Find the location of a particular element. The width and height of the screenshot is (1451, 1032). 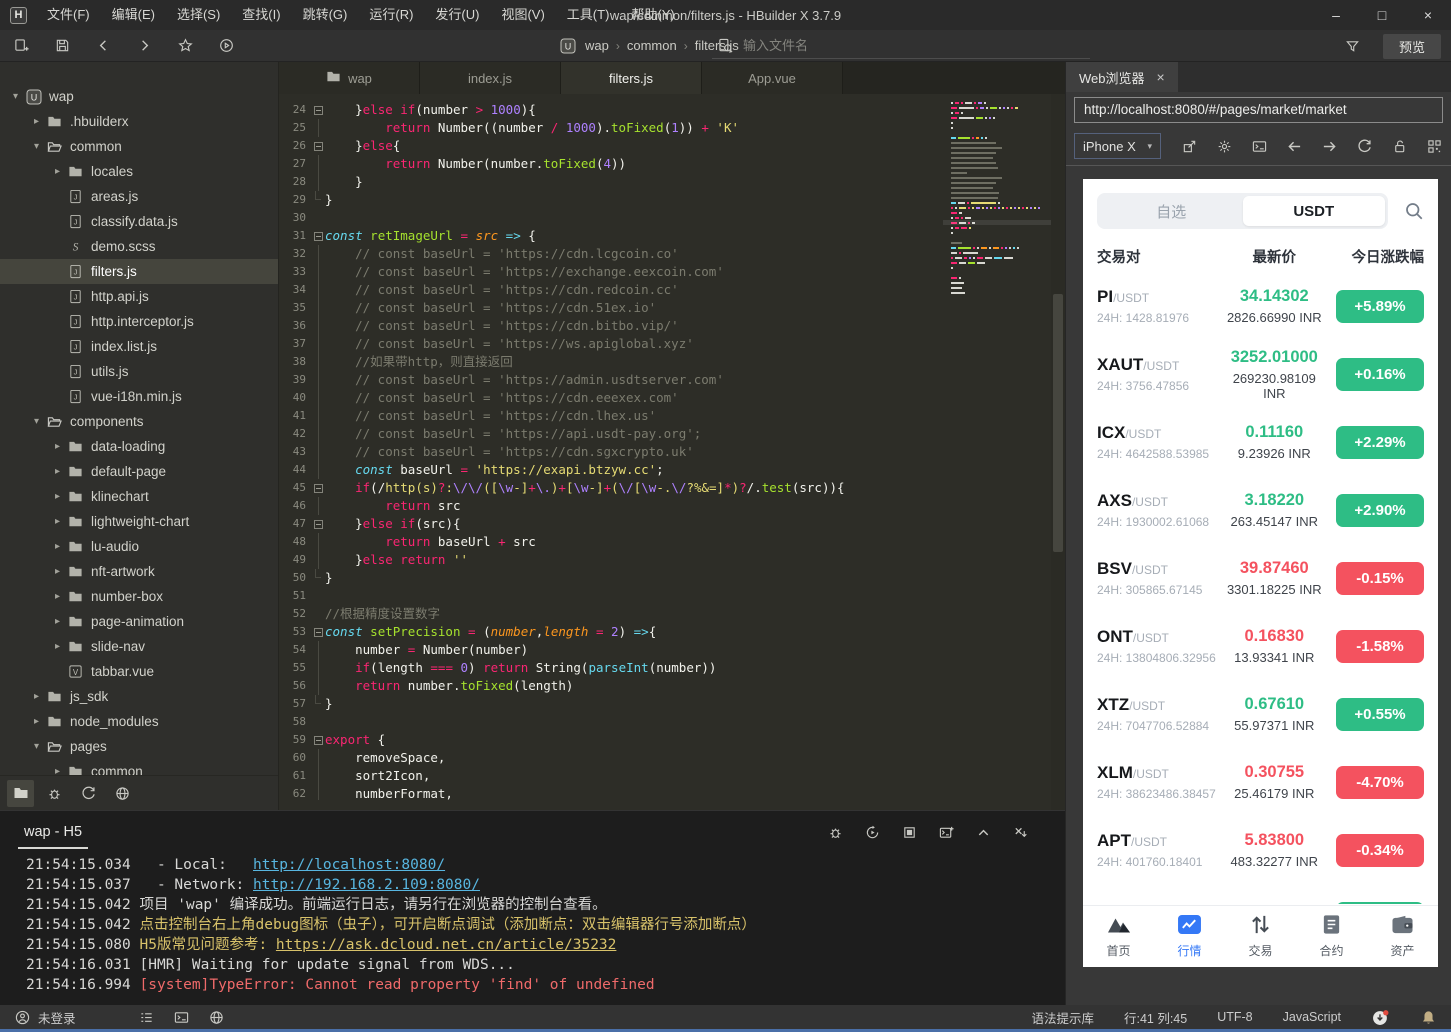

line-number: 35 is located at coordinates (295, 308).